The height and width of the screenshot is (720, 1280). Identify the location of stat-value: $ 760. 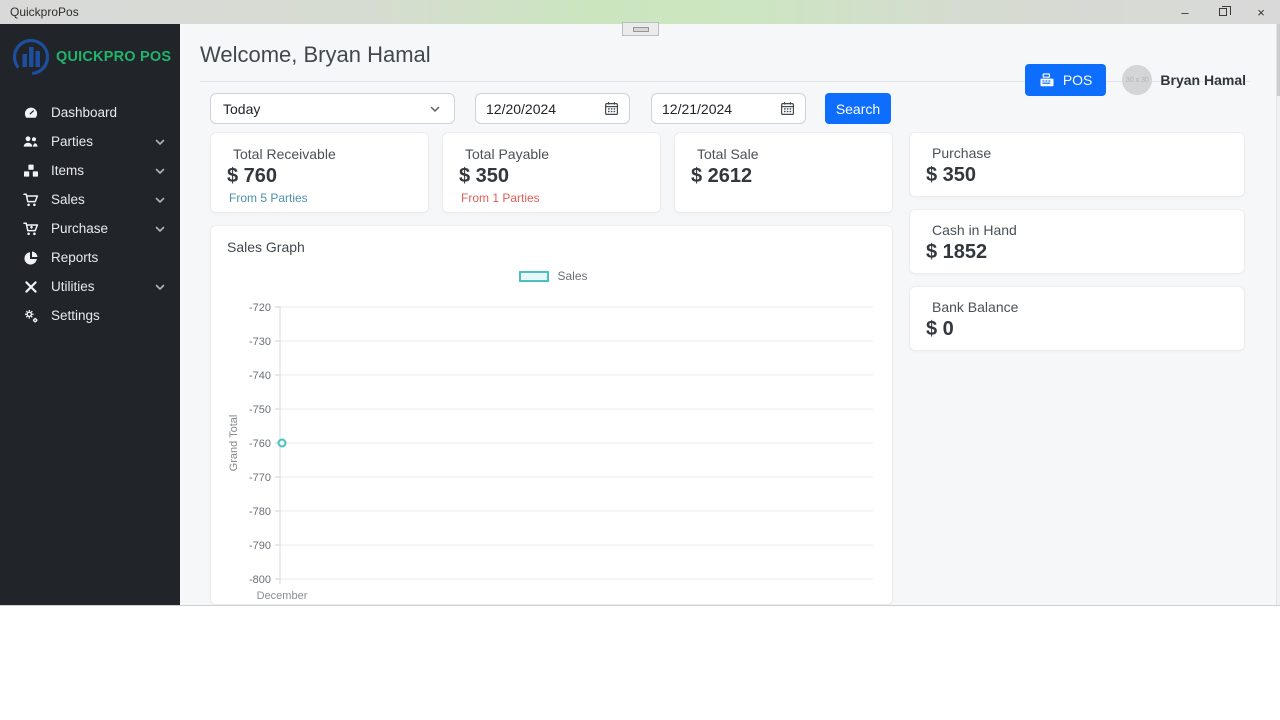
(252, 176).